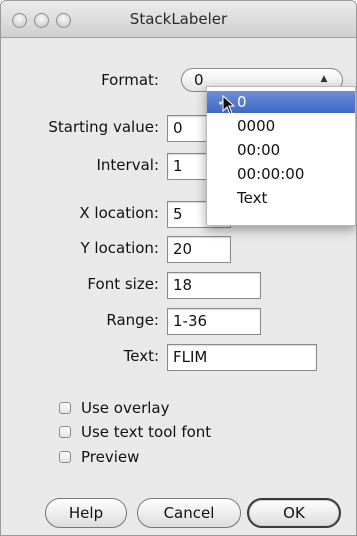  I want to click on font-size-field: 18, so click(214, 285).